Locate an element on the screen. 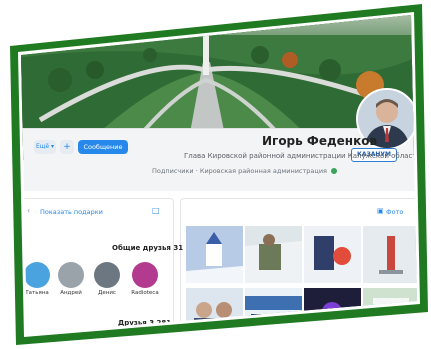  gifts-link: Показать подарки is located at coordinates (71, 212).